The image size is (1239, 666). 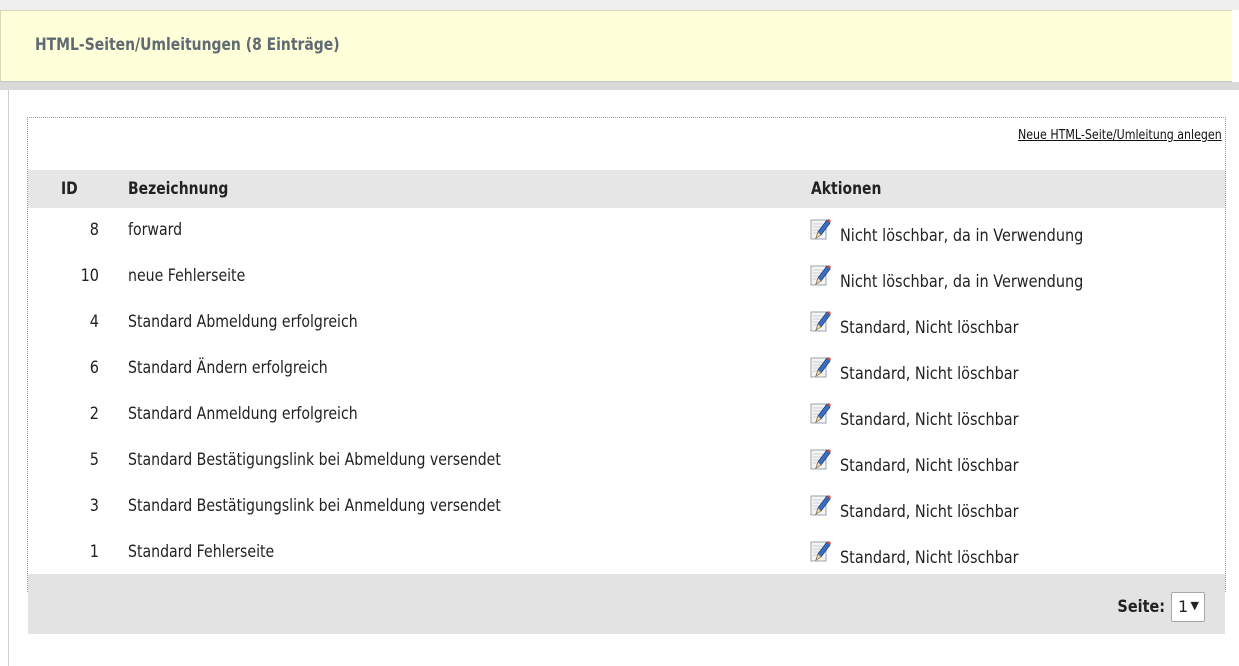 What do you see at coordinates (155, 230) in the screenshot?
I see `row-name: forward` at bounding box center [155, 230].